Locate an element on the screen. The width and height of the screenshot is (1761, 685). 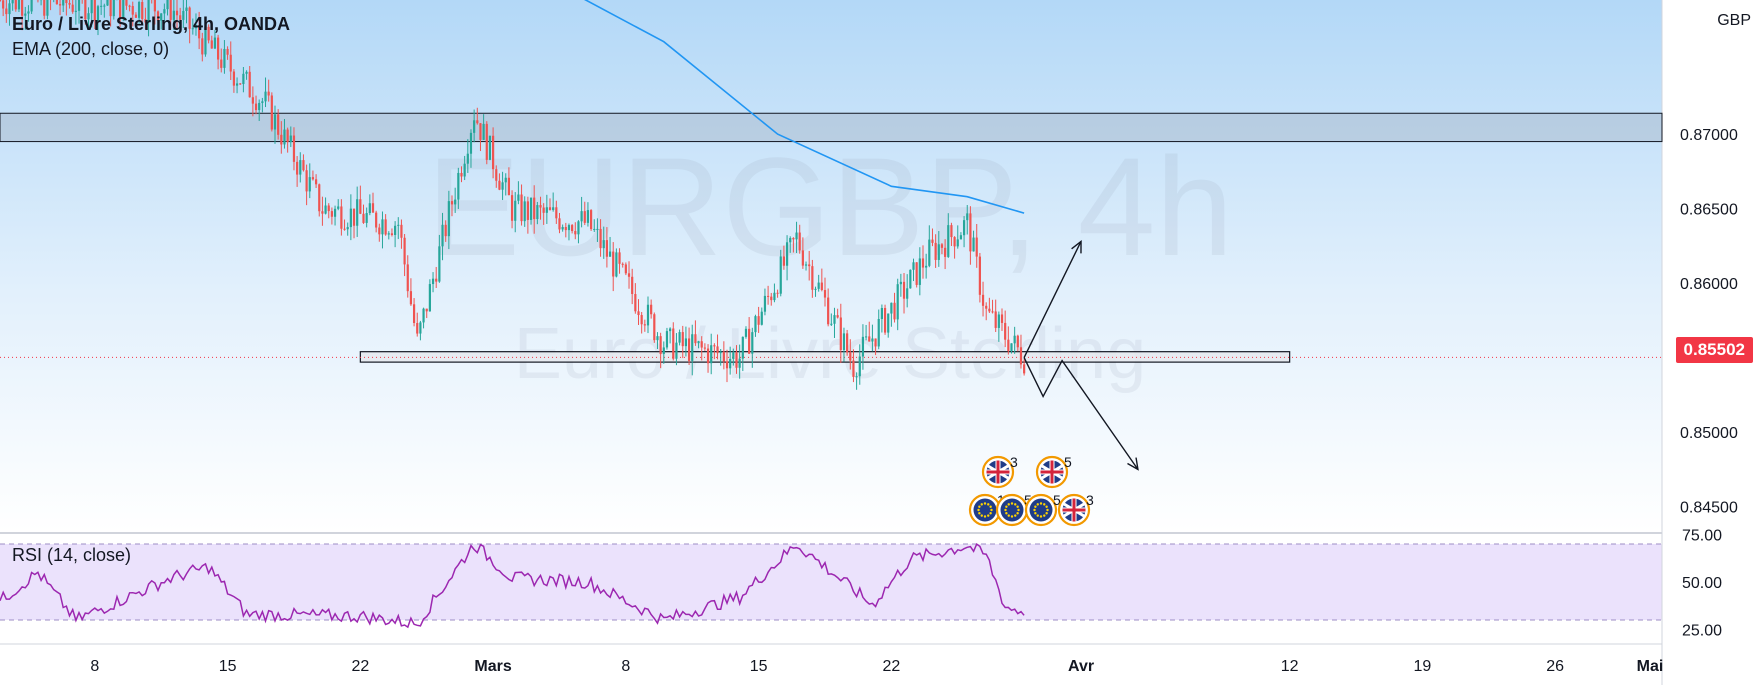
resistance-zone is located at coordinates (831, 127).